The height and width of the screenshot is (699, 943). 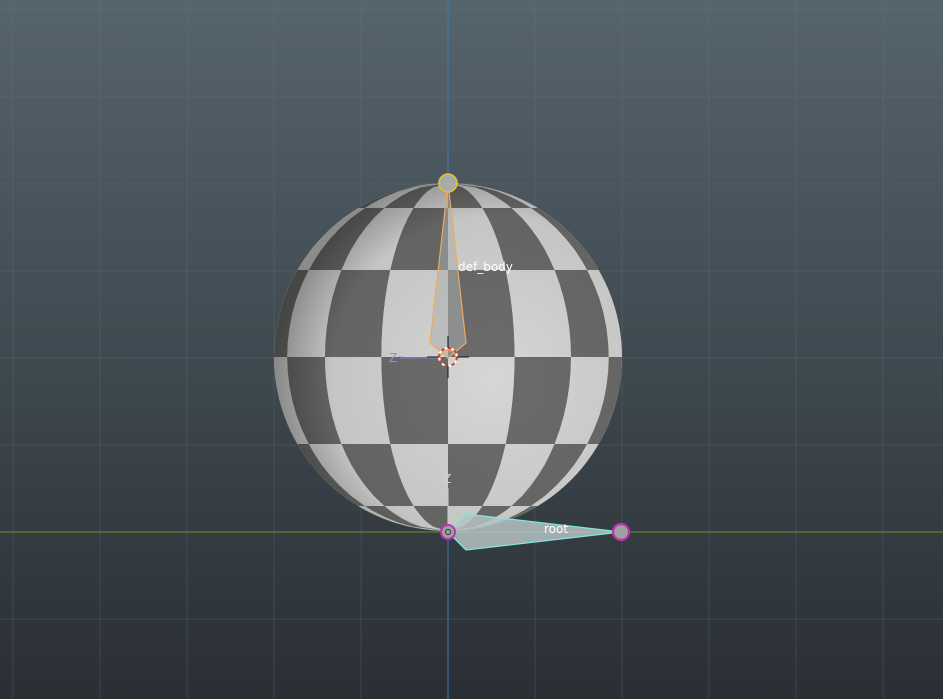 I want to click on bone-label-root: root, so click(x=556, y=529).